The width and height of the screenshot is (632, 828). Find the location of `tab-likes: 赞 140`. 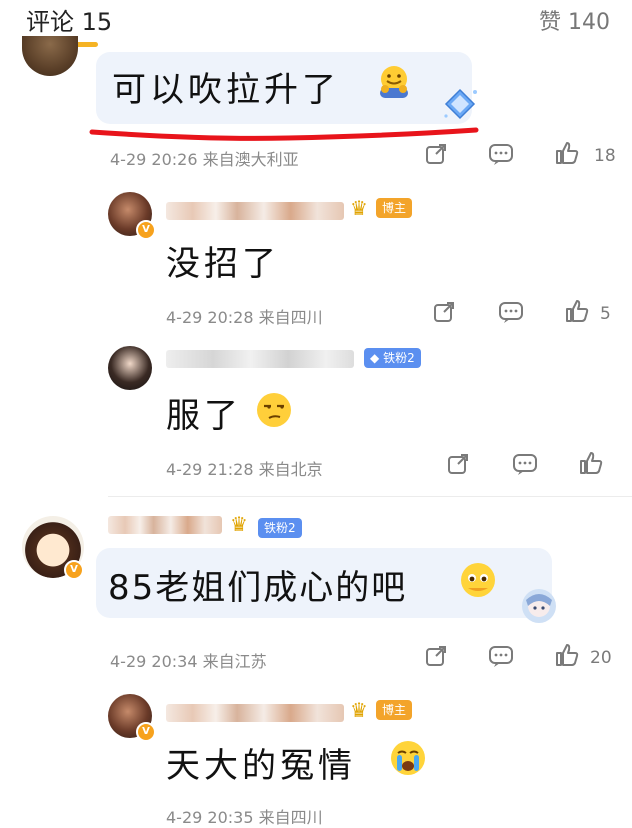

tab-likes: 赞 140 is located at coordinates (574, 20).